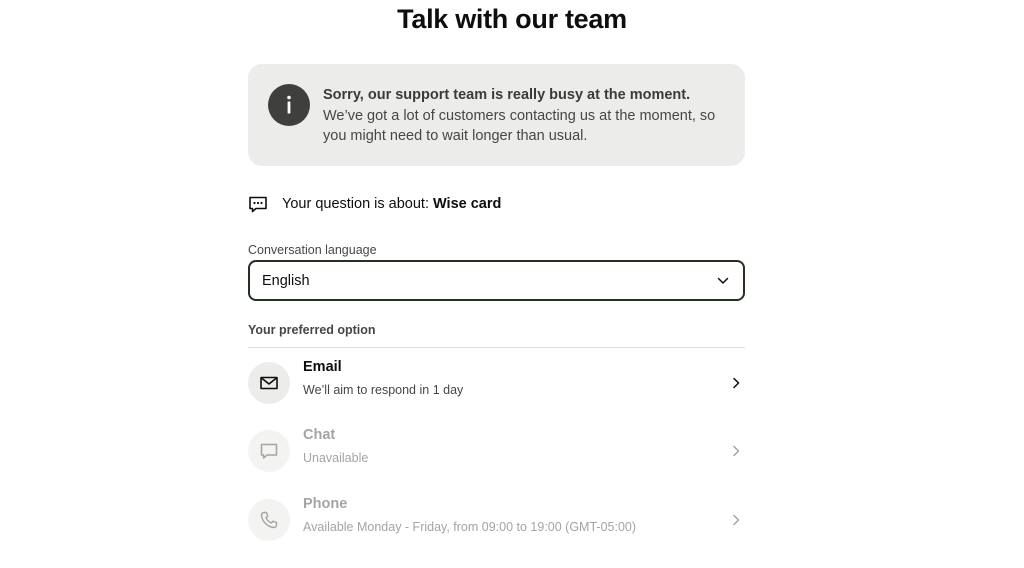  Describe the element at coordinates (319, 435) in the screenshot. I see `option-chat-title: Chat` at that location.